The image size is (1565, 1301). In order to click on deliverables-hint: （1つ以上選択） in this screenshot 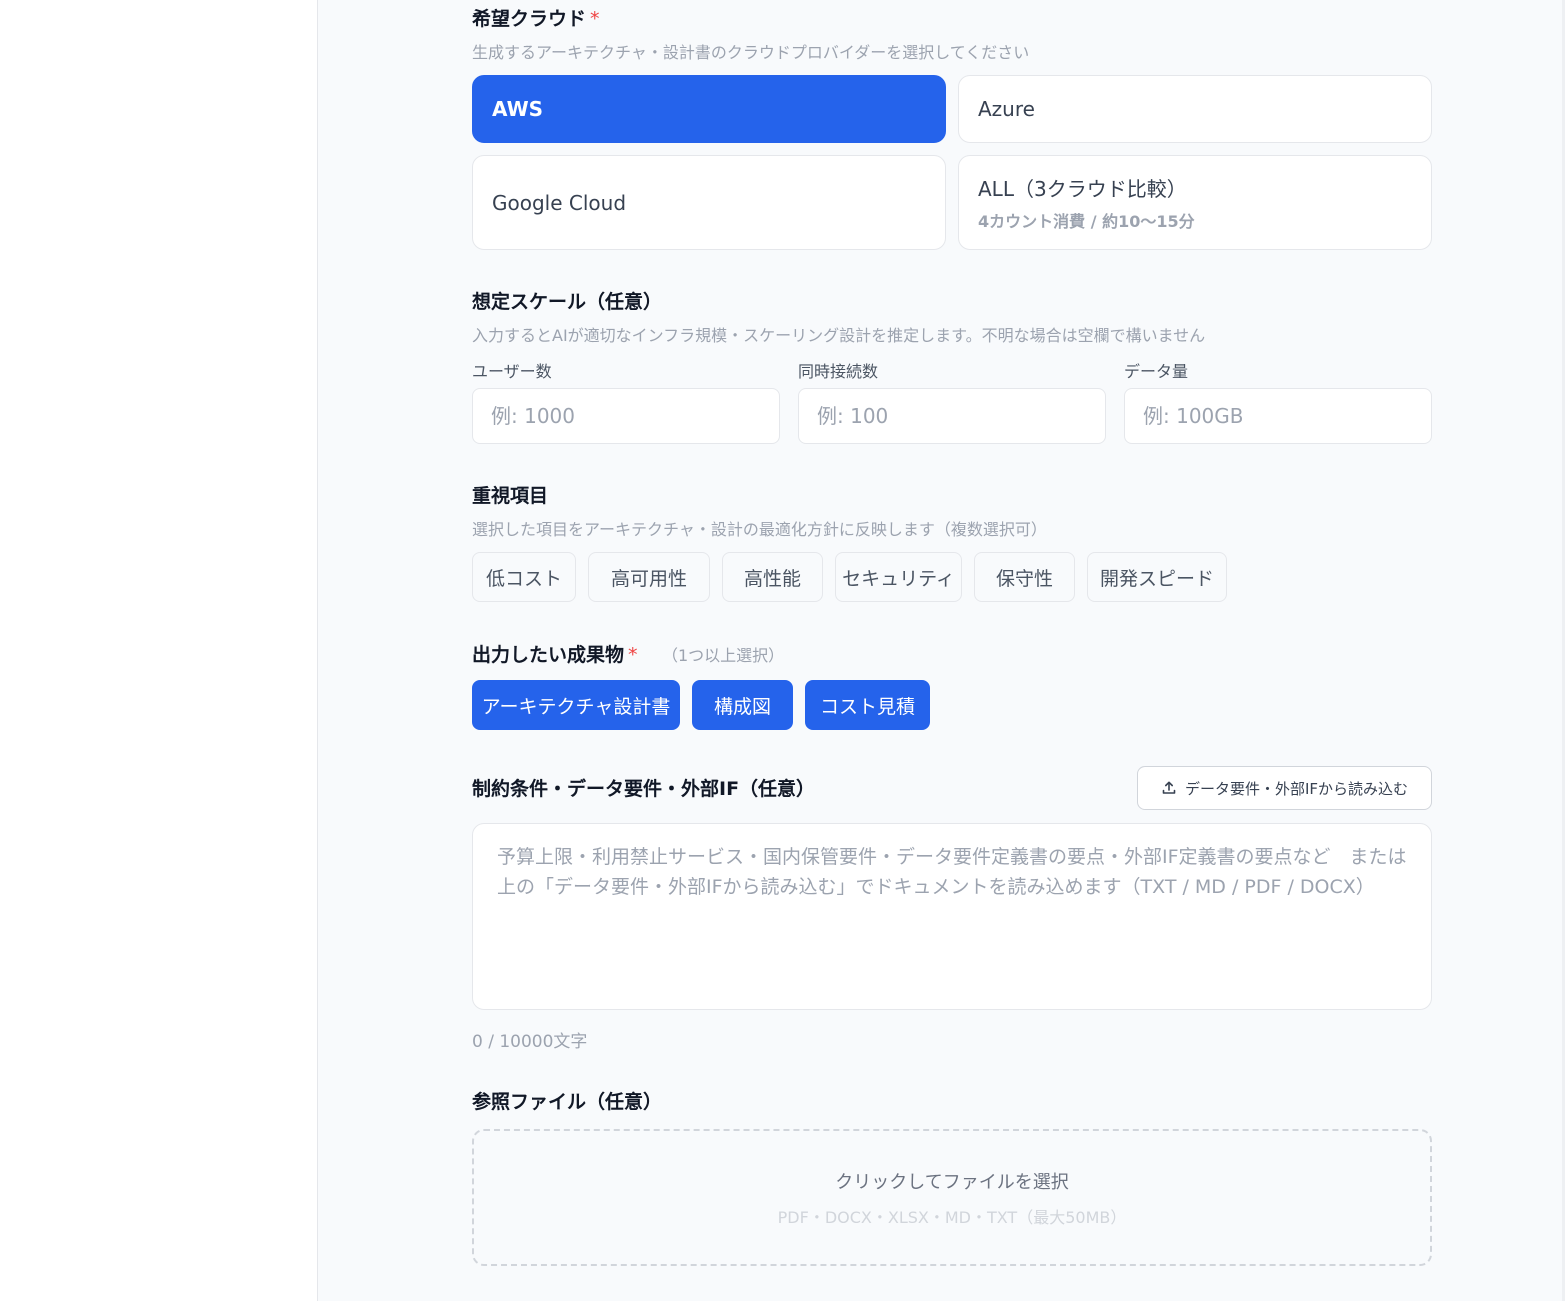, I will do `click(723, 655)`.